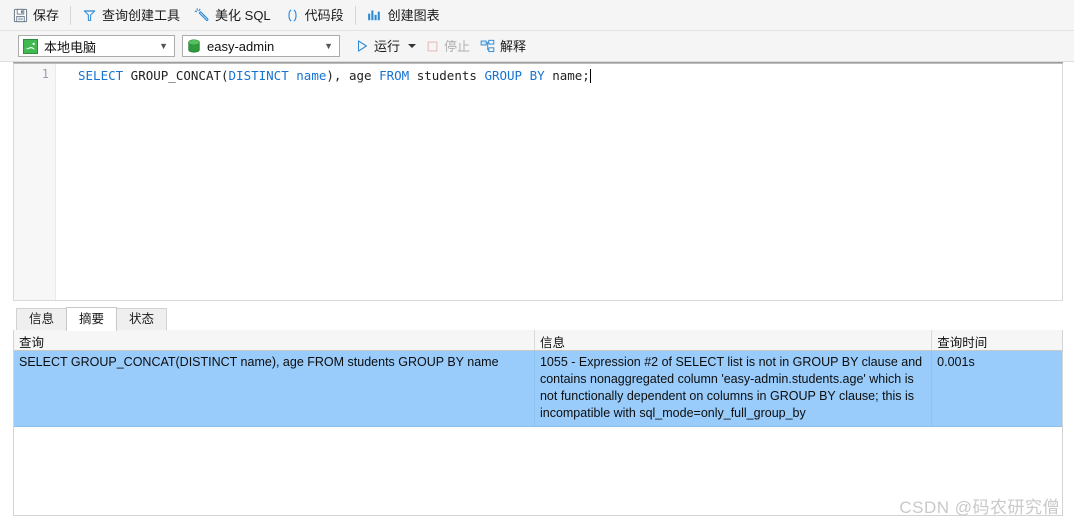 The width and height of the screenshot is (1074, 526). What do you see at coordinates (567, 75) in the screenshot?
I see `sql-token-name2: name;` at bounding box center [567, 75].